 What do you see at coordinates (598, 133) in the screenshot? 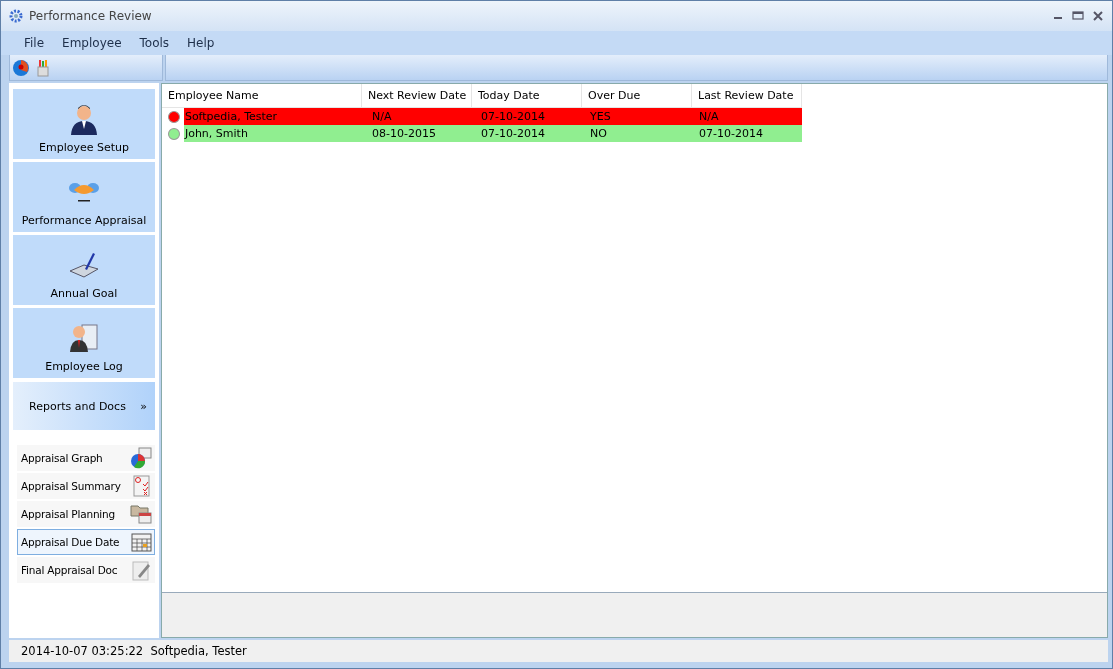
I see `table-cell-text: NO` at bounding box center [598, 133].